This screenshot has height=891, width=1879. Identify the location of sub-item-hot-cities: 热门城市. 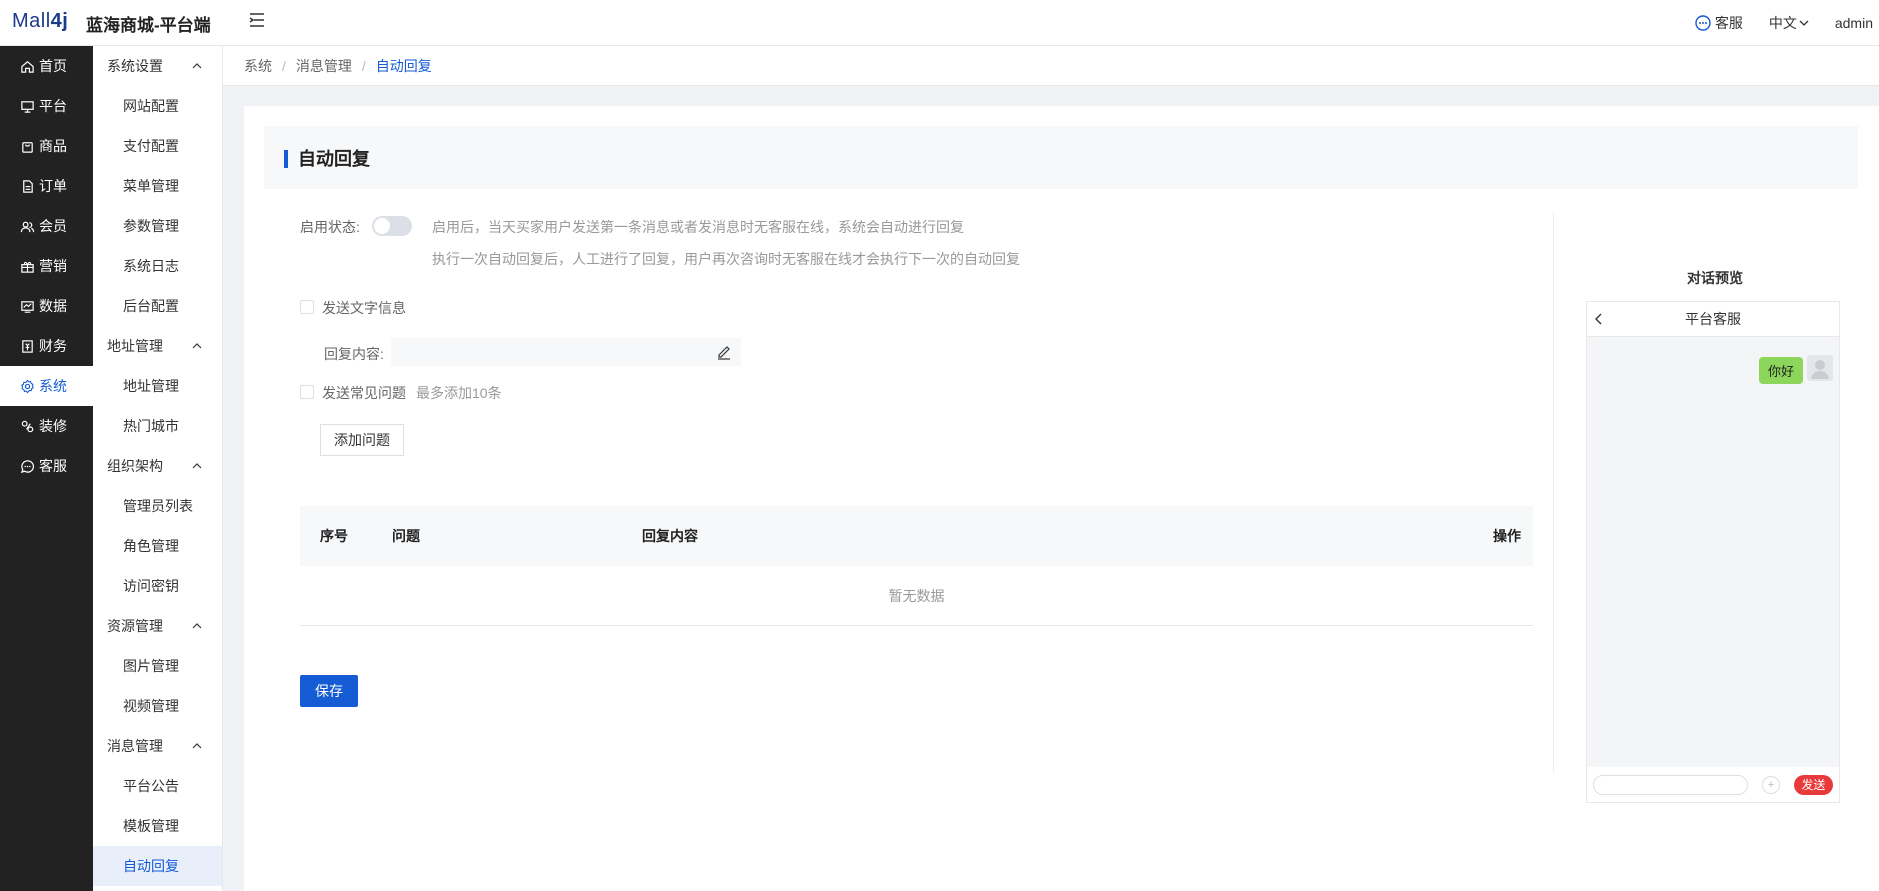
(157, 426).